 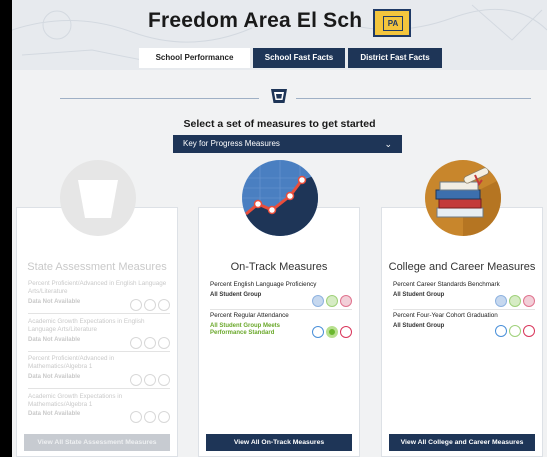 I want to click on pa-badge-icon: PA, so click(x=392, y=23).